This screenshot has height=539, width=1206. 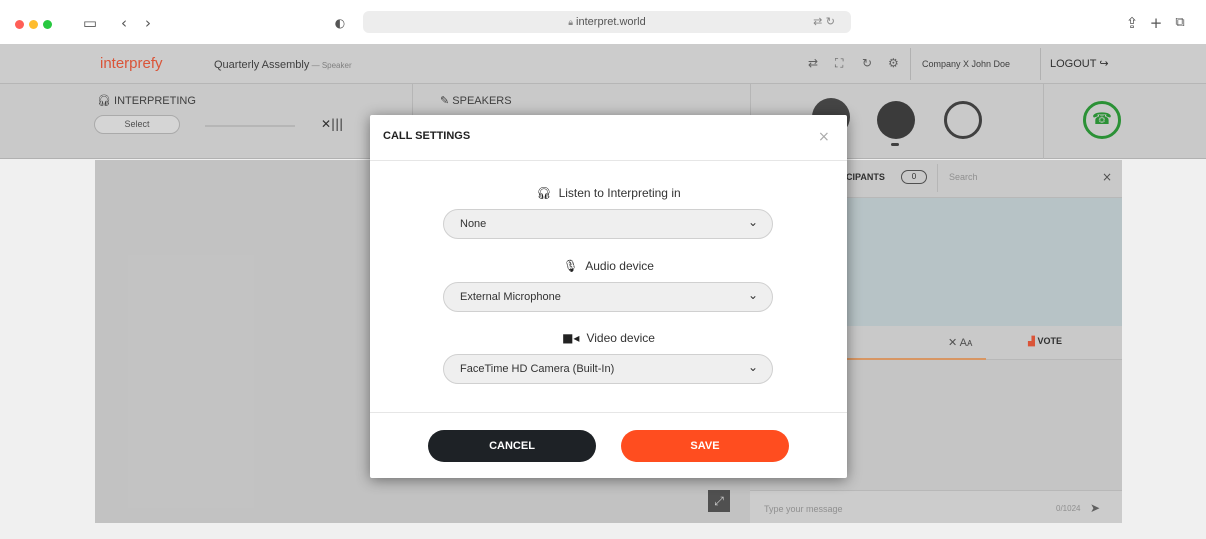 What do you see at coordinates (512, 446) in the screenshot?
I see `cancel-button: CANCEL` at bounding box center [512, 446].